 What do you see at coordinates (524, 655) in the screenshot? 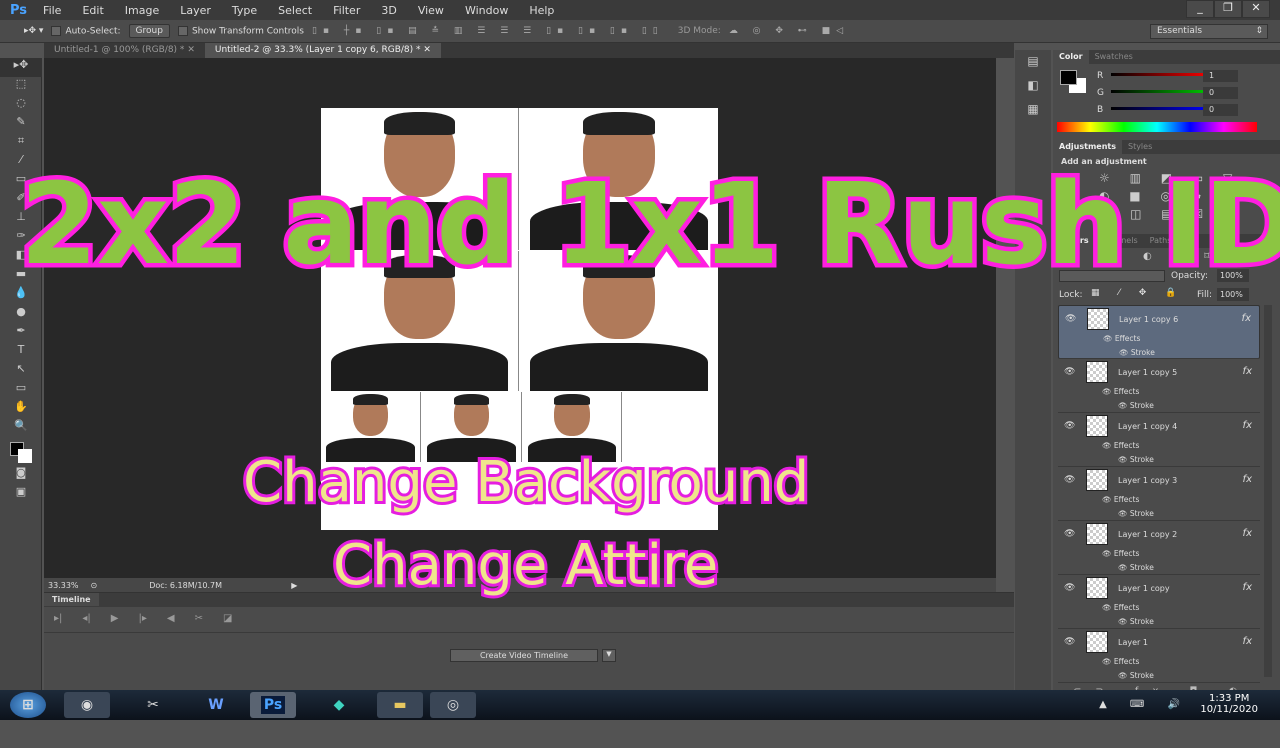
I see `create-video-timeline-button: Create Video Timeline` at bounding box center [524, 655].